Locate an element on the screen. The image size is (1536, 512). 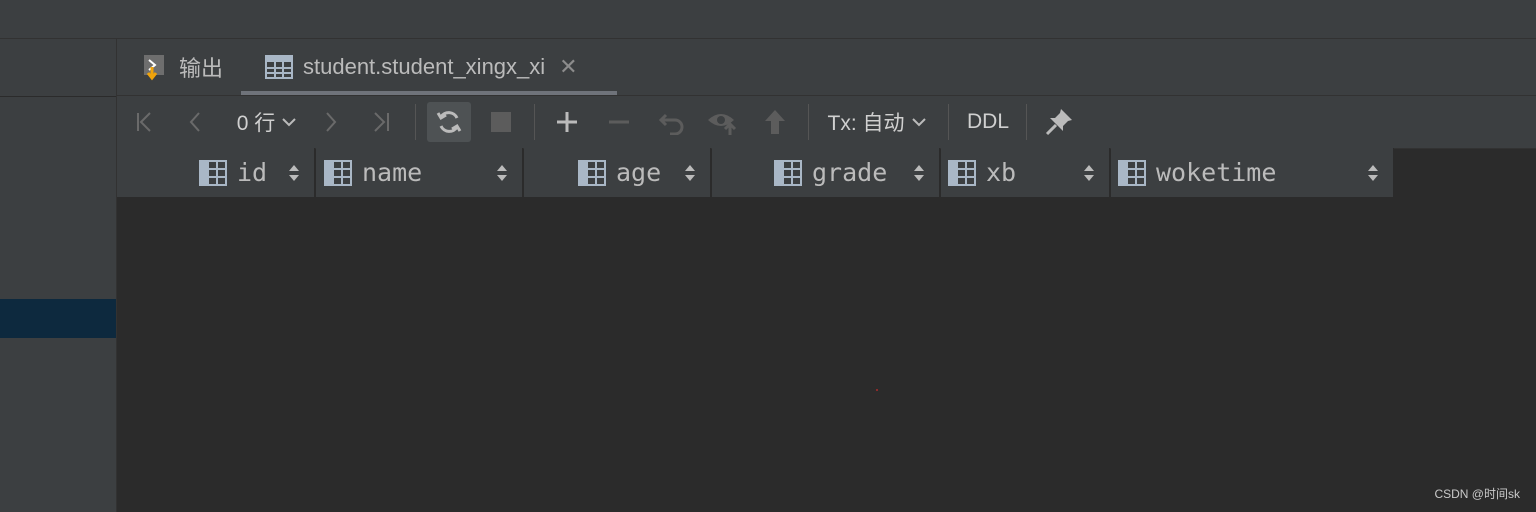
column-header-name: name is located at coordinates (419, 172).